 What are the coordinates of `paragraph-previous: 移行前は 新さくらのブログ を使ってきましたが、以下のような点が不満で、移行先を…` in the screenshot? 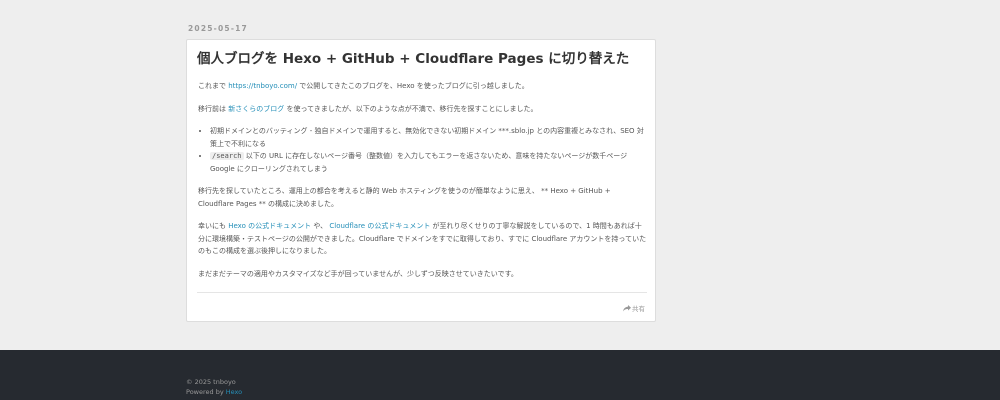 It's located at (423, 109).